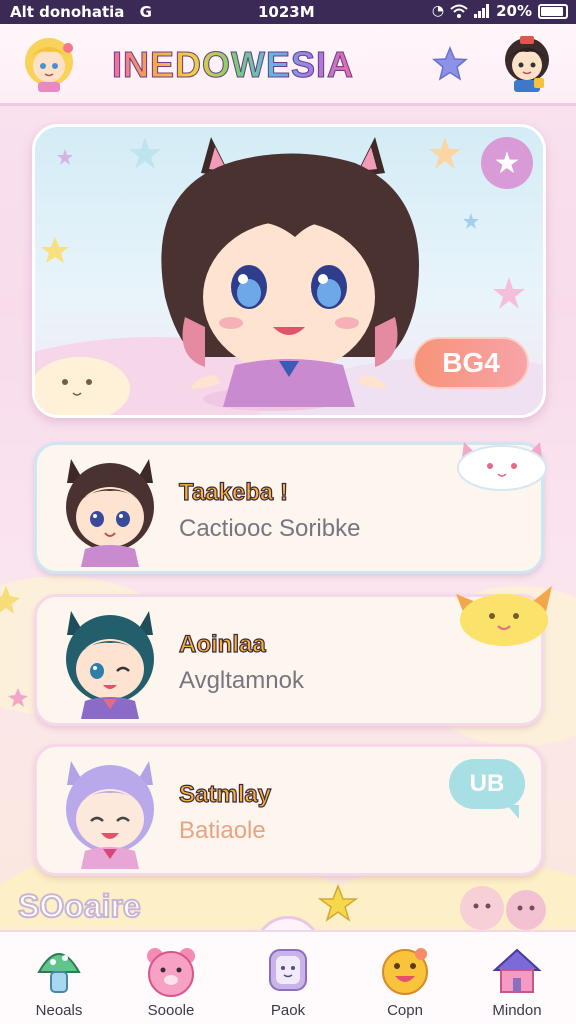 This screenshot has width=576, height=1024. I want to click on clock: 1023M, so click(286, 12).